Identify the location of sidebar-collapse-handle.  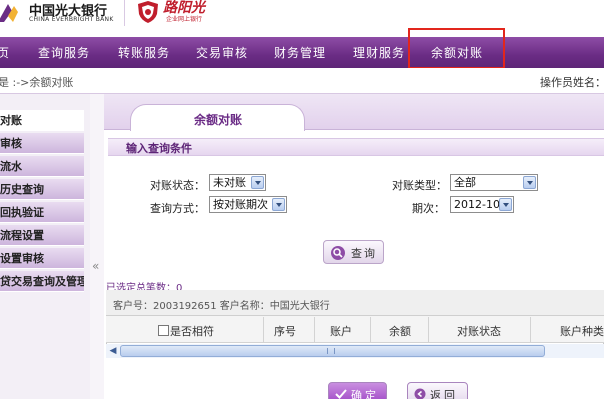
(97, 246).